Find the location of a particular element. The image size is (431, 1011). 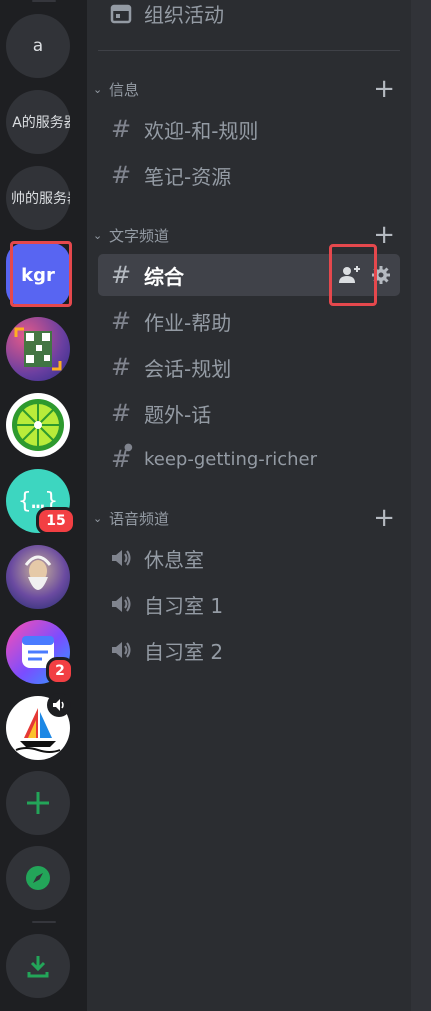

channel-label: 题外-话 is located at coordinates (178, 414).